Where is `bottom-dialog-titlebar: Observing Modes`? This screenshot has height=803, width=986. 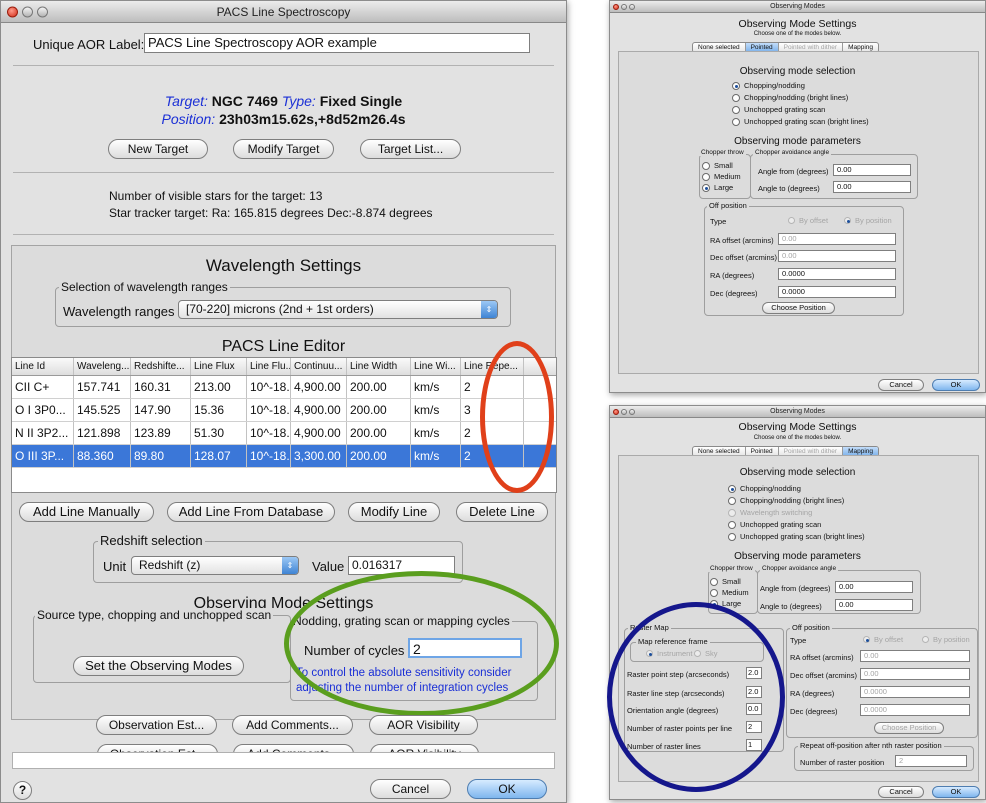
bottom-dialog-titlebar: Observing Modes is located at coordinates (797, 412).